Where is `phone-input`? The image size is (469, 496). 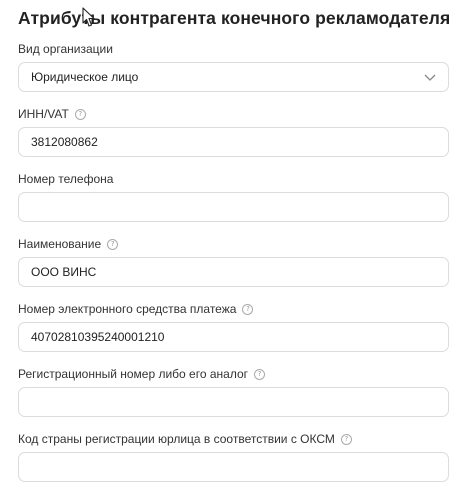 phone-input is located at coordinates (233, 207).